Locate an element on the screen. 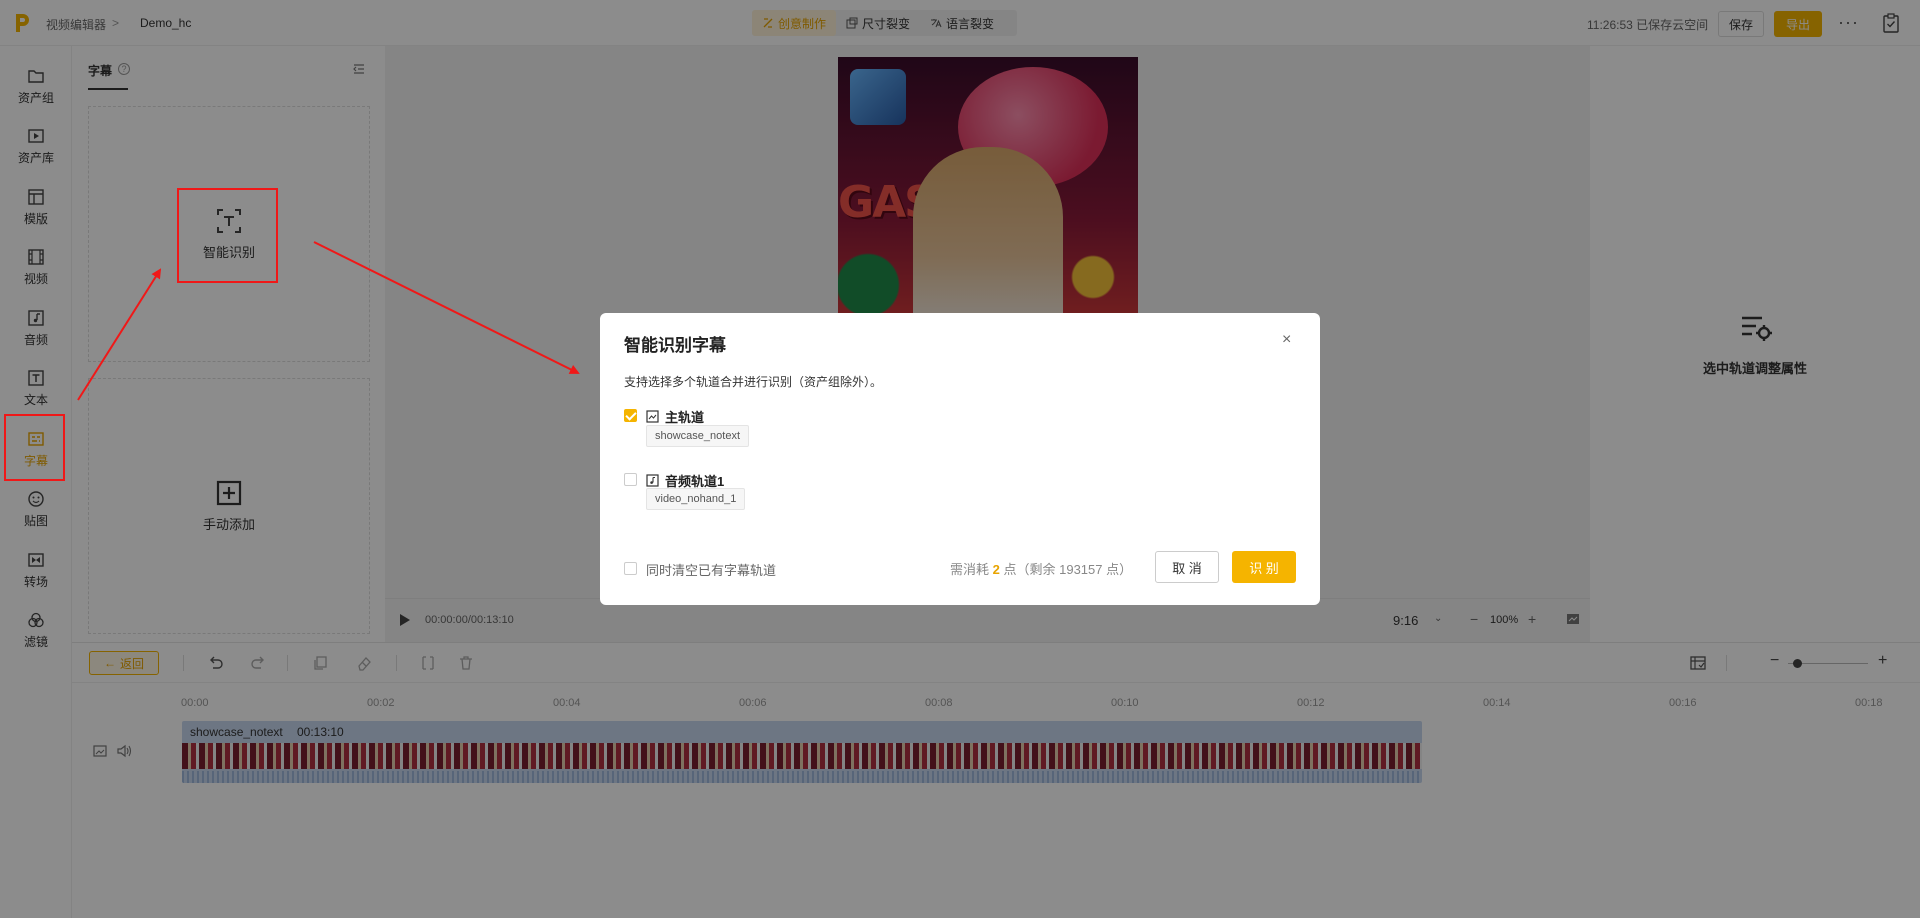 The height and width of the screenshot is (918, 1920). main-track-option: 主轨道 is located at coordinates (675, 416).